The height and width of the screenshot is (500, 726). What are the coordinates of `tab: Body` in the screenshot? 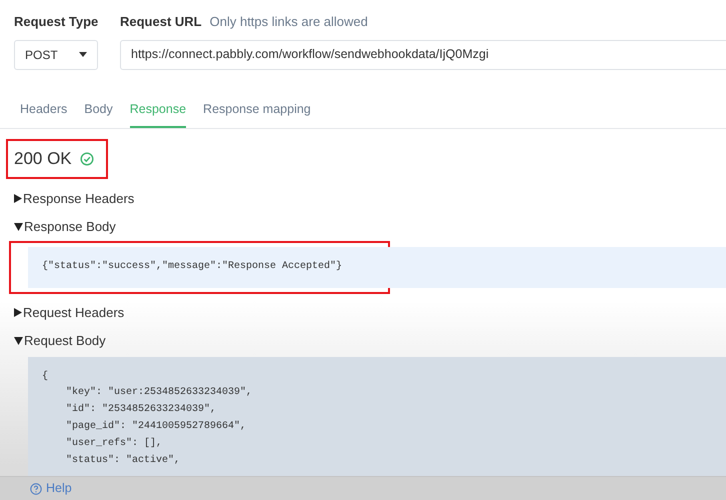 It's located at (98, 111).